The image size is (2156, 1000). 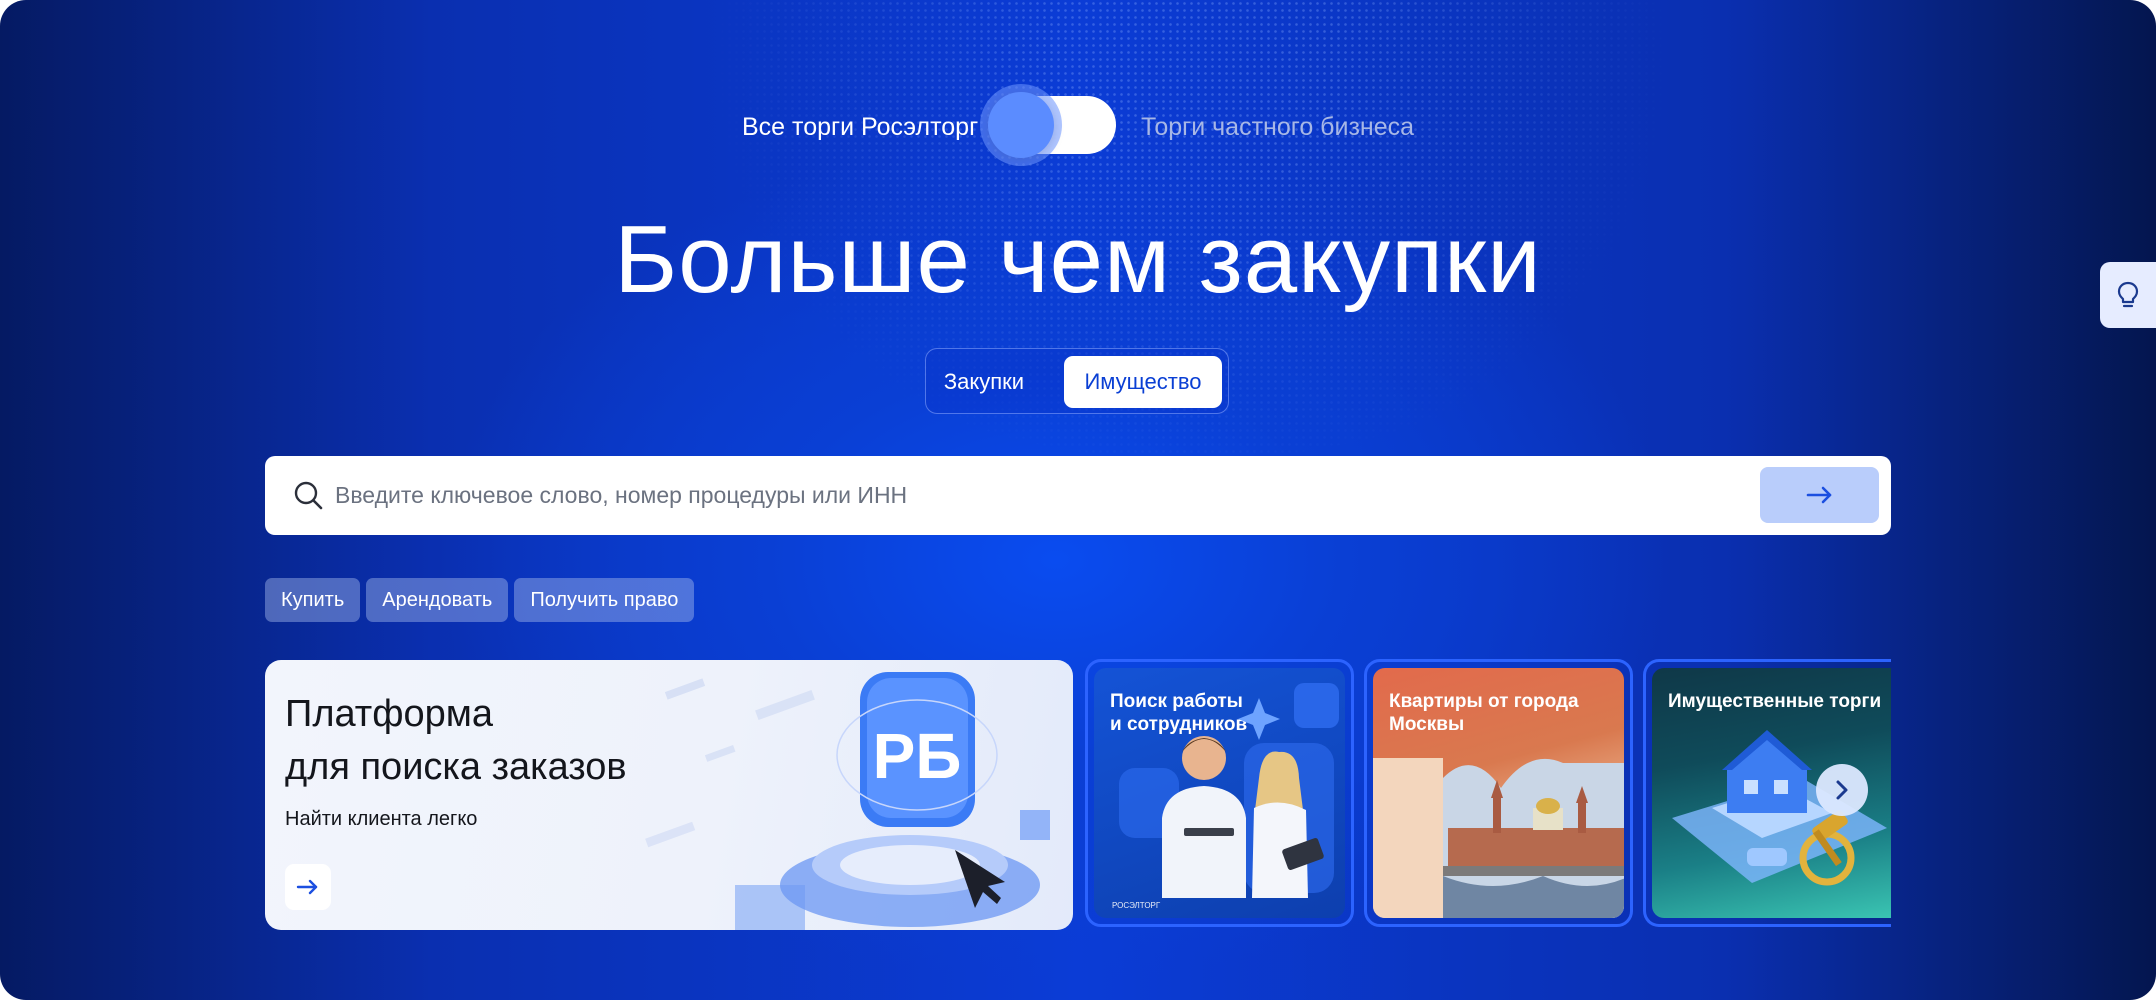 I want to click on category-segmented-control: Закупки Имущество, so click(x=1077, y=381).